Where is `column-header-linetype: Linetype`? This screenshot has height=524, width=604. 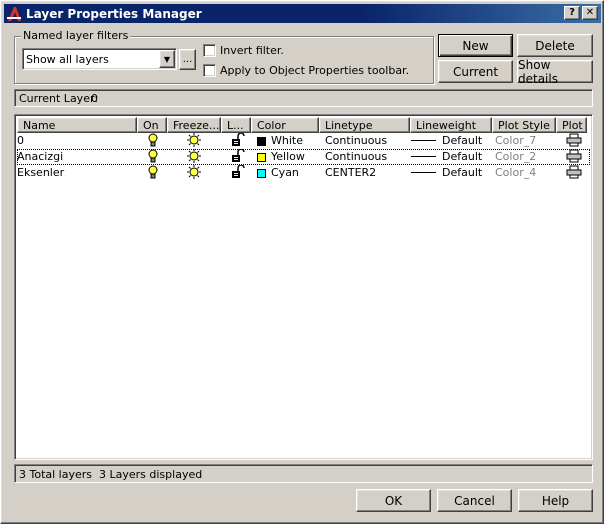 column-header-linetype: Linetype is located at coordinates (364, 125).